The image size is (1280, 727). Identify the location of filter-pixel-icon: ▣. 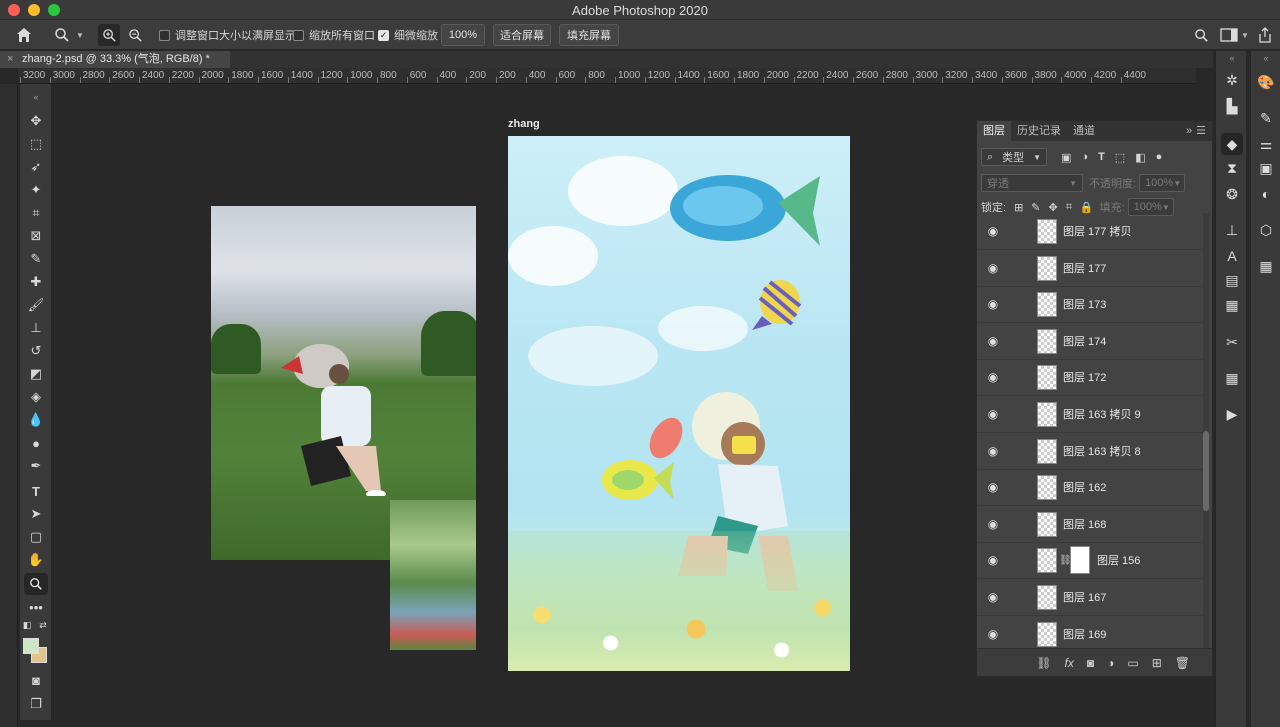
(1066, 157).